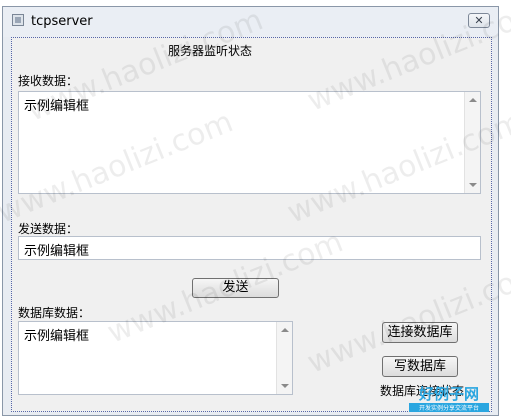 The height and width of the screenshot is (420, 511). What do you see at coordinates (48, 229) in the screenshot?
I see `send-label: 发送数据：` at bounding box center [48, 229].